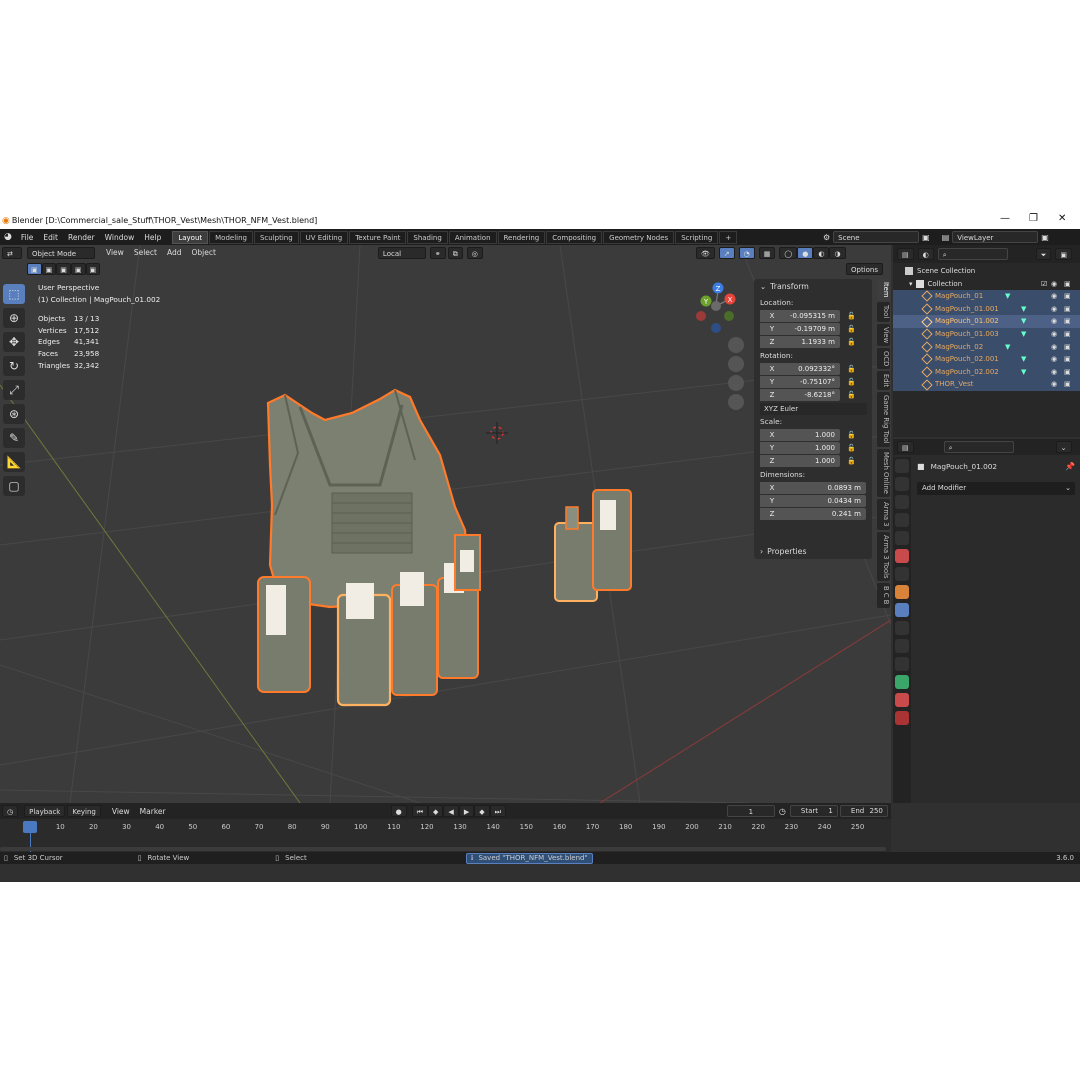  Describe the element at coordinates (902, 466) in the screenshot. I see `tool-tab-icon` at that location.